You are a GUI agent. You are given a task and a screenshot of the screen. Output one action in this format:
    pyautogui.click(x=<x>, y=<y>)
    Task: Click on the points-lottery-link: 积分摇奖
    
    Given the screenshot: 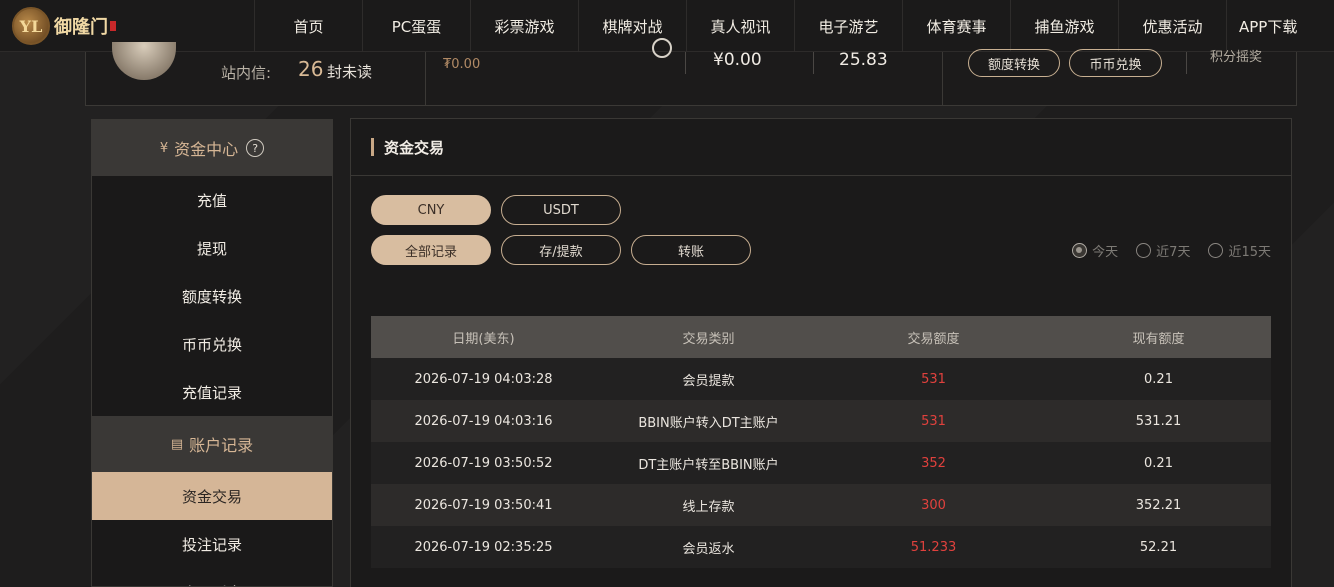 What is the action you would take?
    pyautogui.click(x=1236, y=55)
    